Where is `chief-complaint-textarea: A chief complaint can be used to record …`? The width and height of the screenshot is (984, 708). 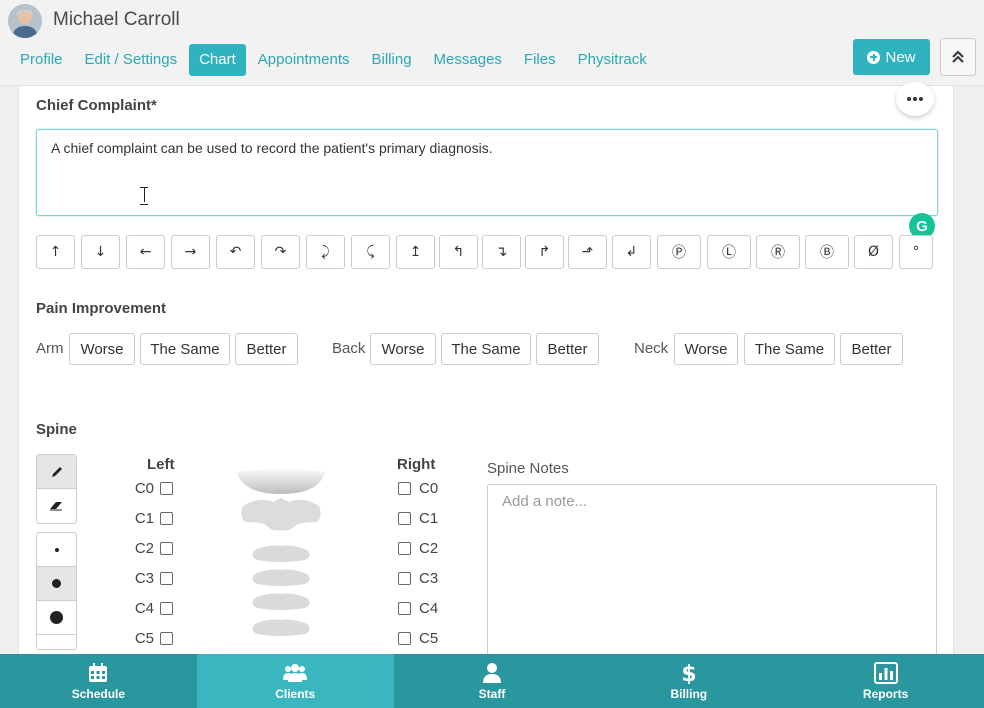 chief-complaint-textarea: A chief complaint can be used to record … is located at coordinates (487, 184).